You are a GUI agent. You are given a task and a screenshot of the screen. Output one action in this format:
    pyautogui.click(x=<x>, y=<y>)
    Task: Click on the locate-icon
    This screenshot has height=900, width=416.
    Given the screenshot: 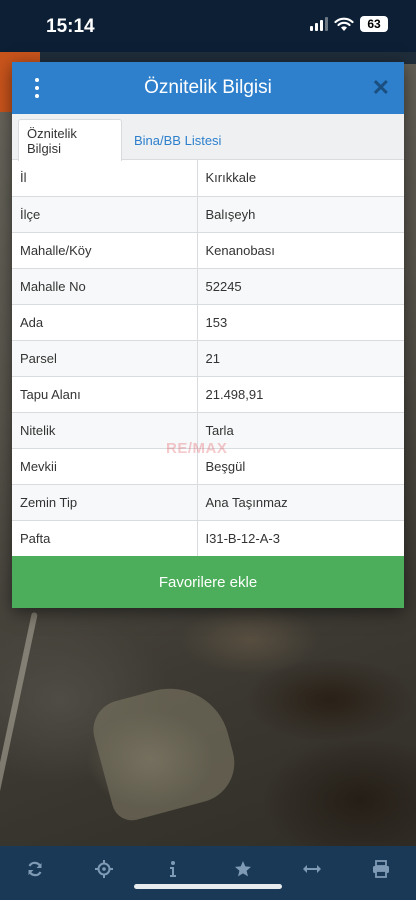 What is the action you would take?
    pyautogui.click(x=104, y=869)
    